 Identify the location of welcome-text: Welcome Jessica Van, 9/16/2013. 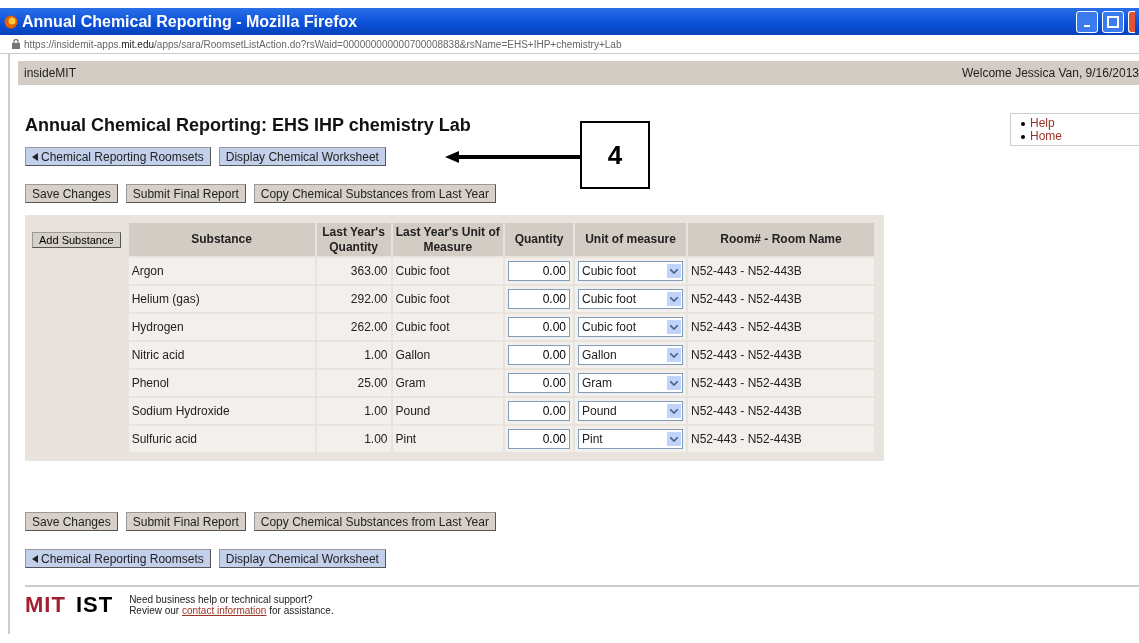
(1050, 73).